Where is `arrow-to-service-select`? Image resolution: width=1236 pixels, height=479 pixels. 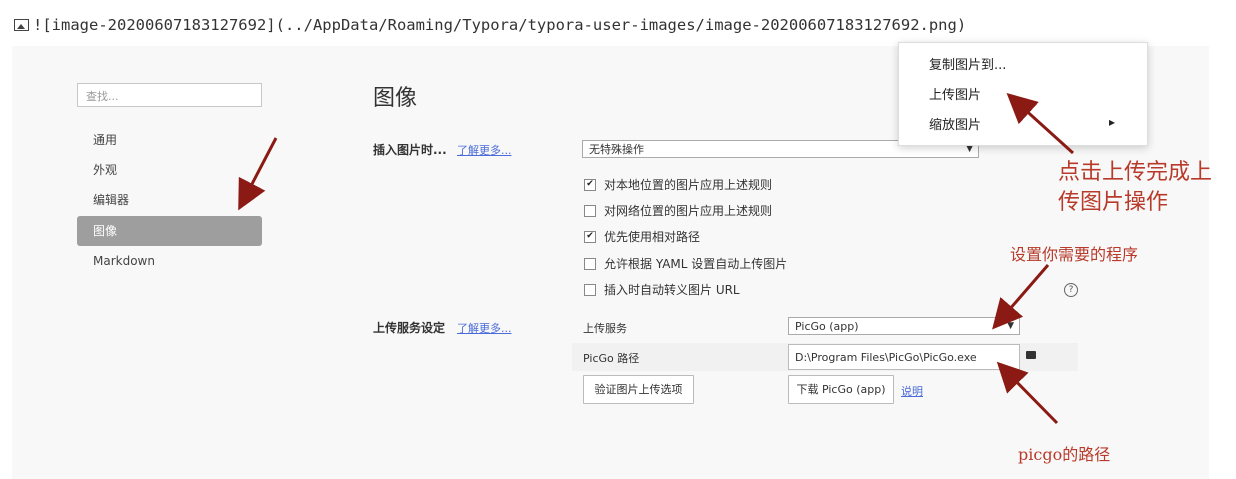
arrow-to-service-select is located at coordinates (1021, 297).